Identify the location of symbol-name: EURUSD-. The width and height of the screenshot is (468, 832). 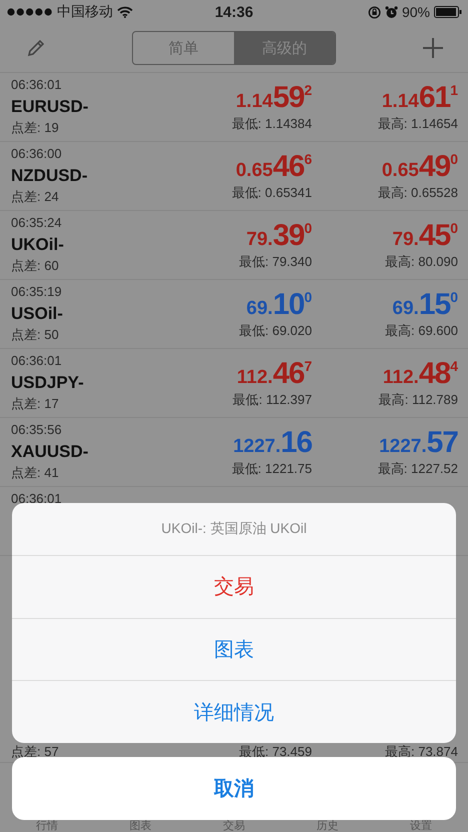
(86, 107).